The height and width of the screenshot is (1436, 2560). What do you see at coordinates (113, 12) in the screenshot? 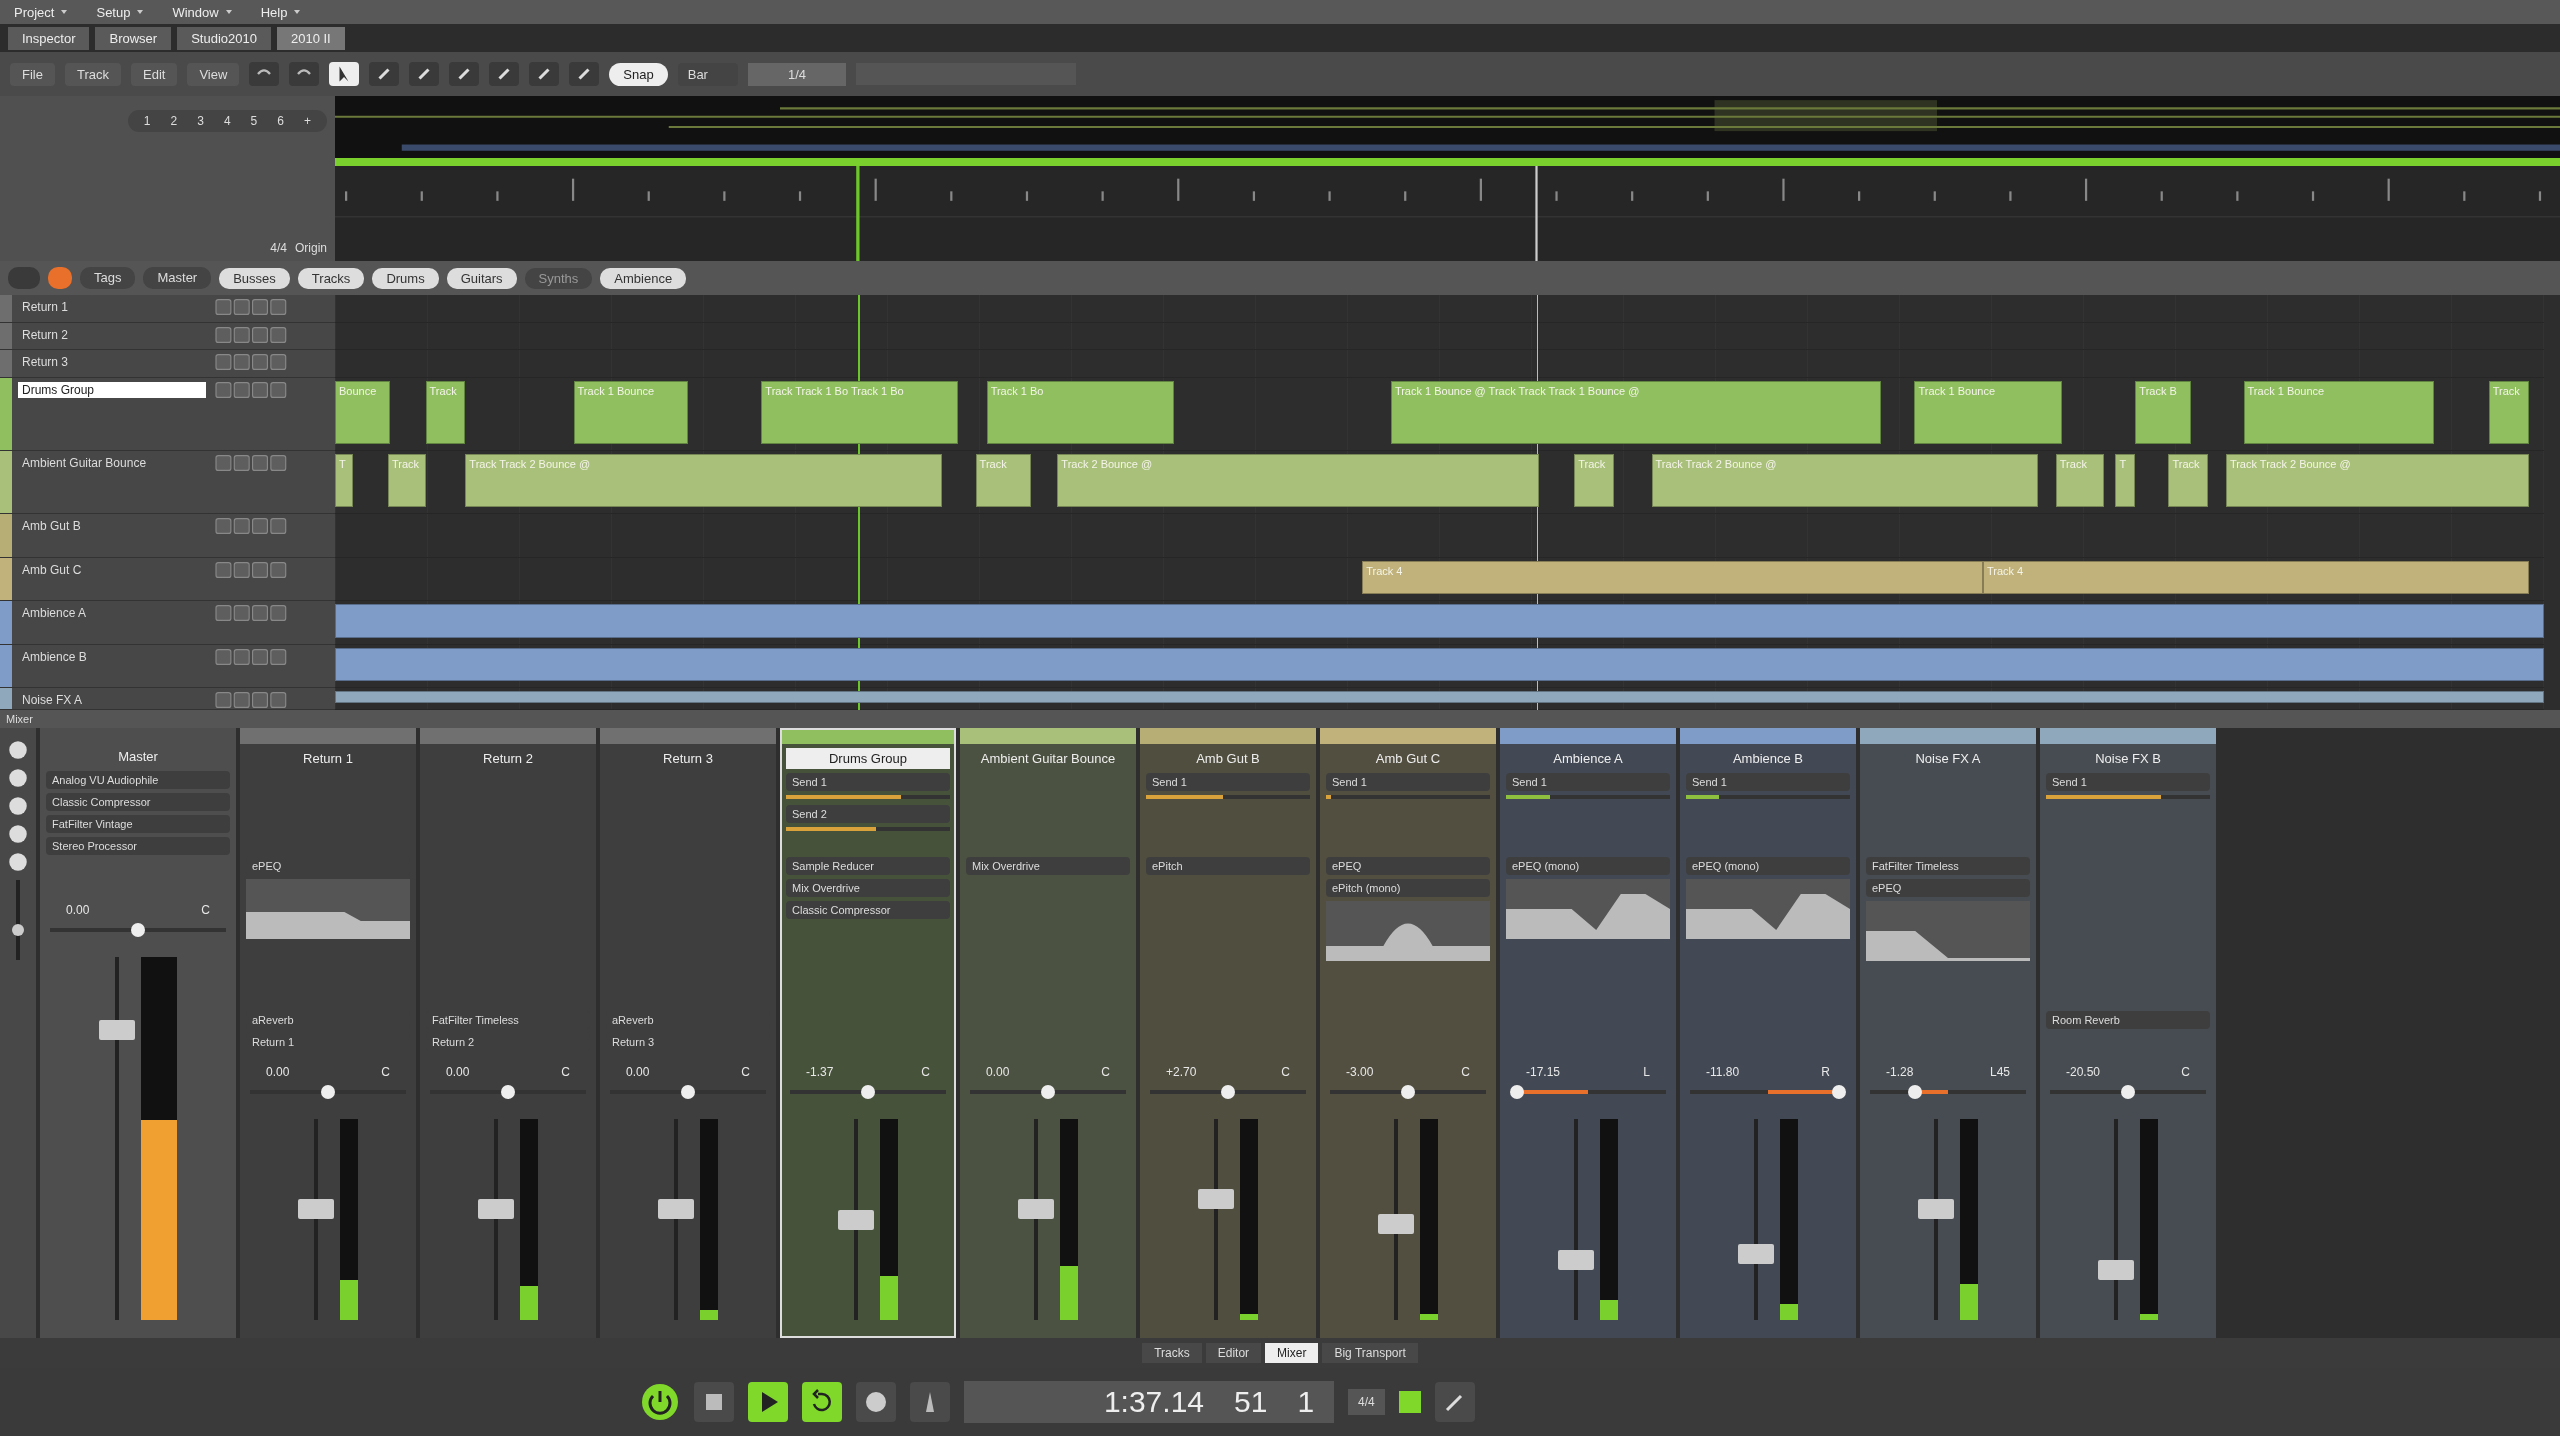
I see `menu-item: Setup` at bounding box center [113, 12].